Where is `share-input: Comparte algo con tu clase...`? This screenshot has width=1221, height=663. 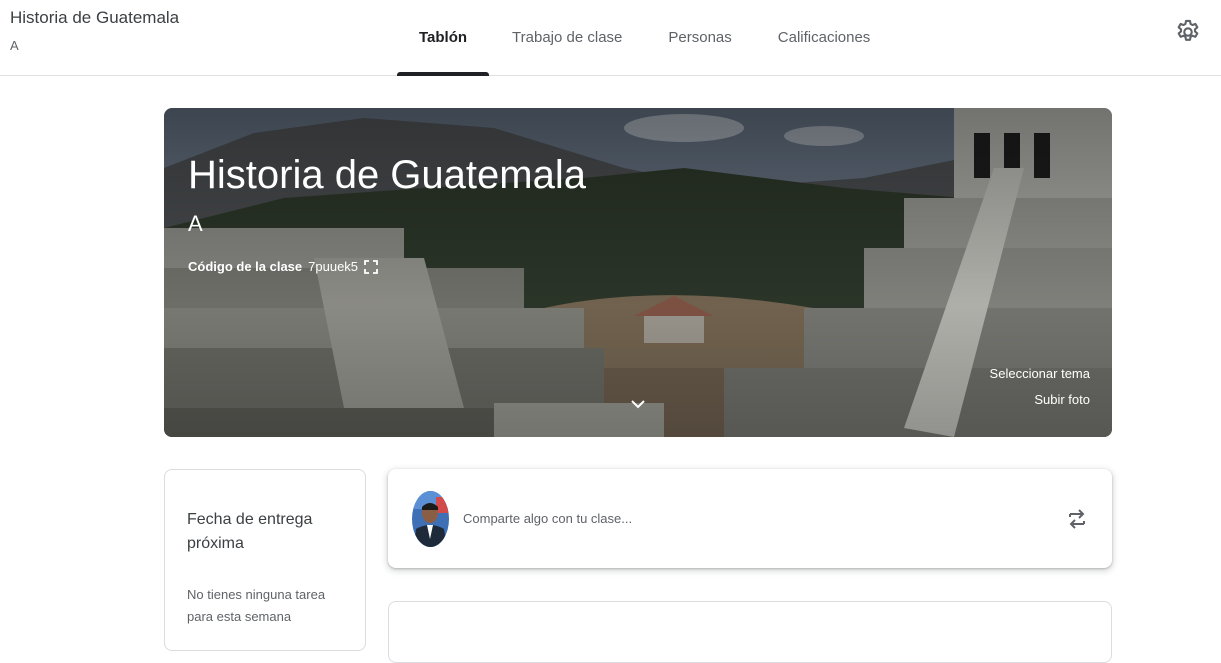
share-input: Comparte algo con tu clase... is located at coordinates (547, 518).